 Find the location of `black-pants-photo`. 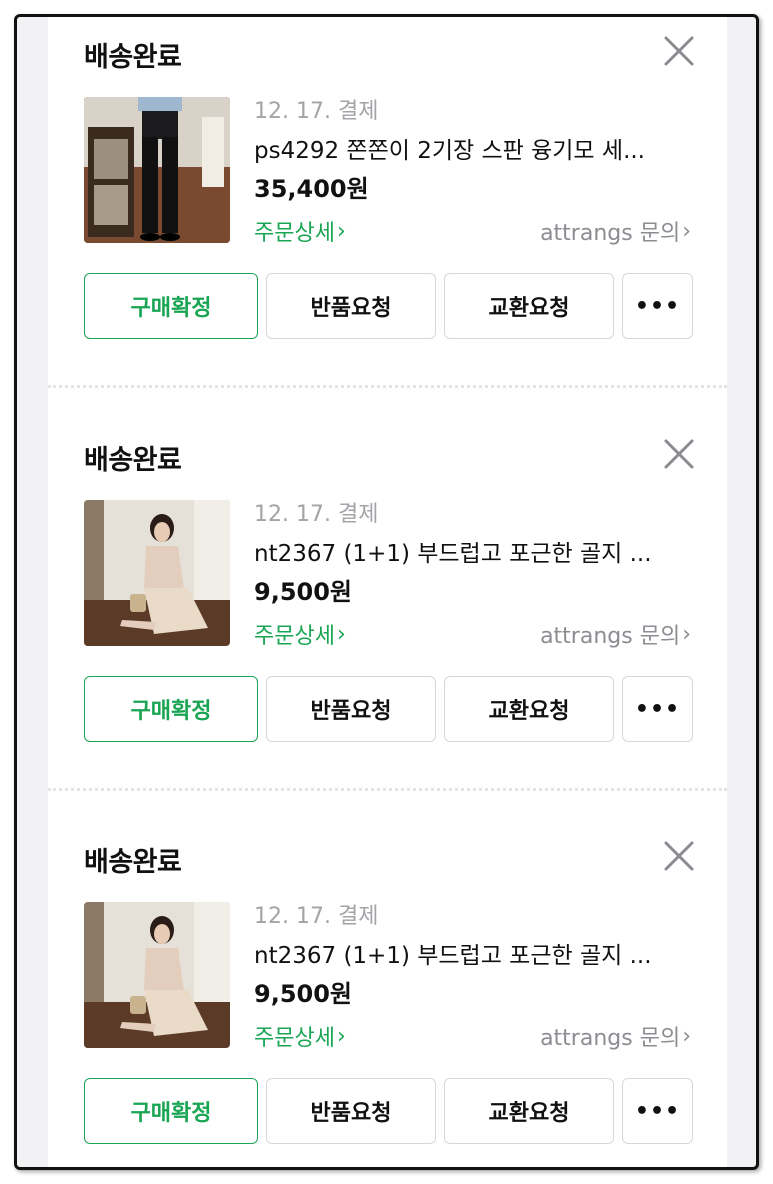

black-pants-photo is located at coordinates (157, 170).